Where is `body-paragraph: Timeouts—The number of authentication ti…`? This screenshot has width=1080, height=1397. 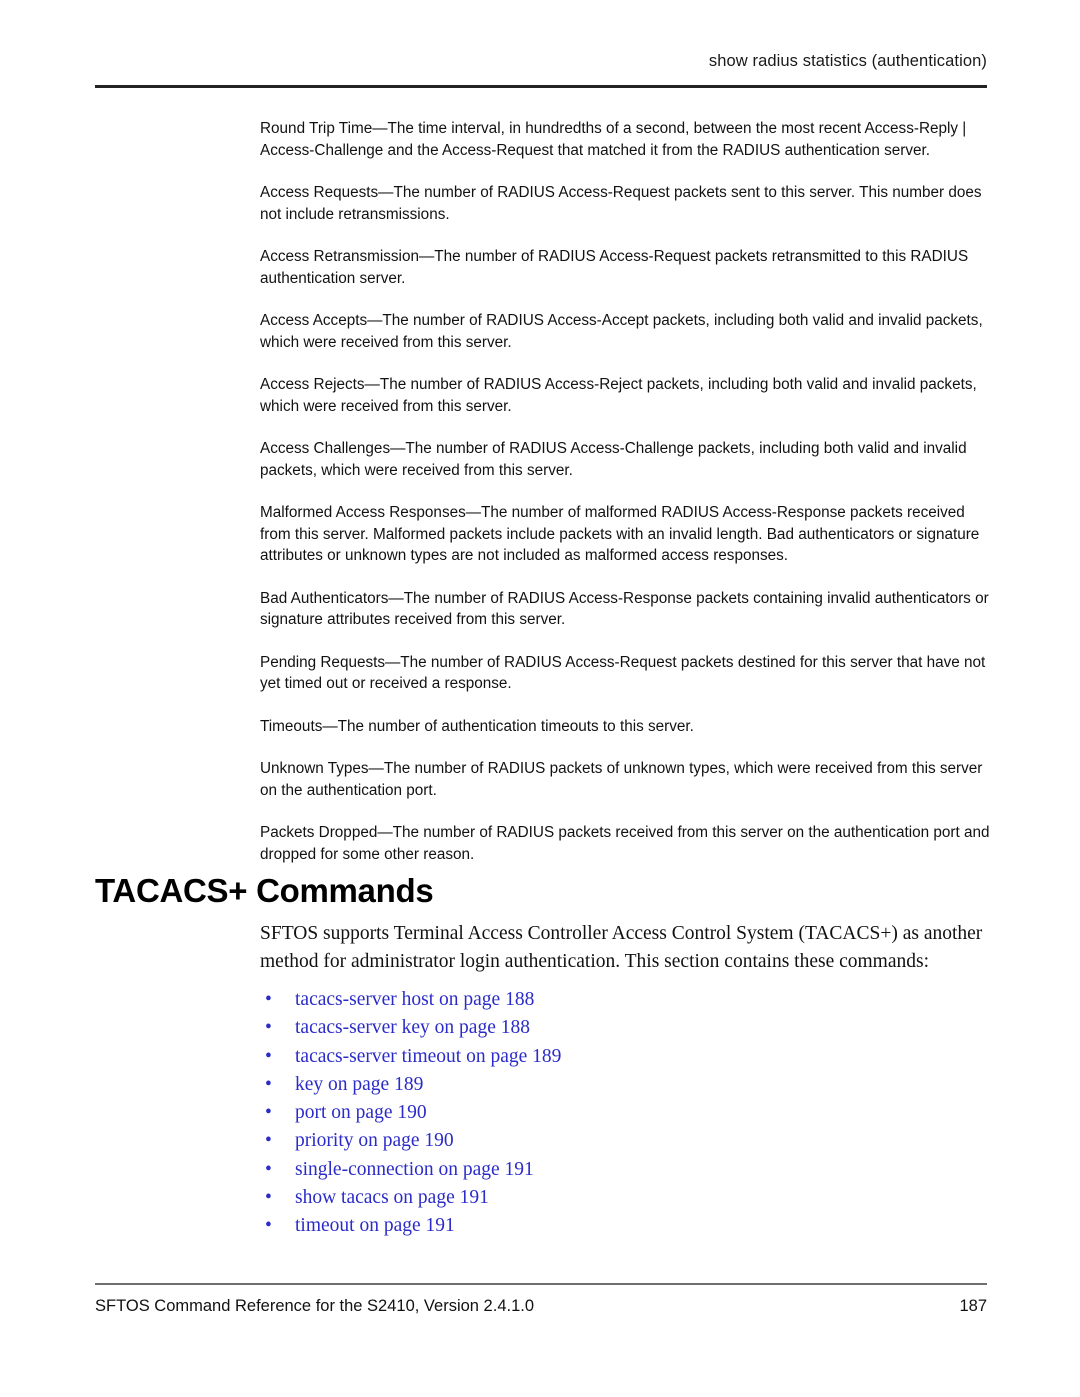
body-paragraph: Timeouts—The number of authentication ti… is located at coordinates (477, 726).